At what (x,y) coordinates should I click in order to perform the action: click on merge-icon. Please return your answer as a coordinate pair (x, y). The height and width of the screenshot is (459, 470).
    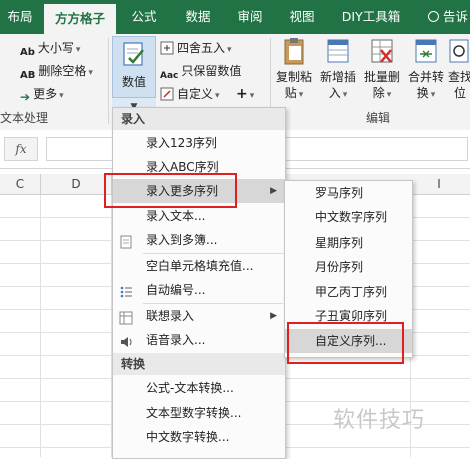
    Looking at the image, I should click on (426, 51).